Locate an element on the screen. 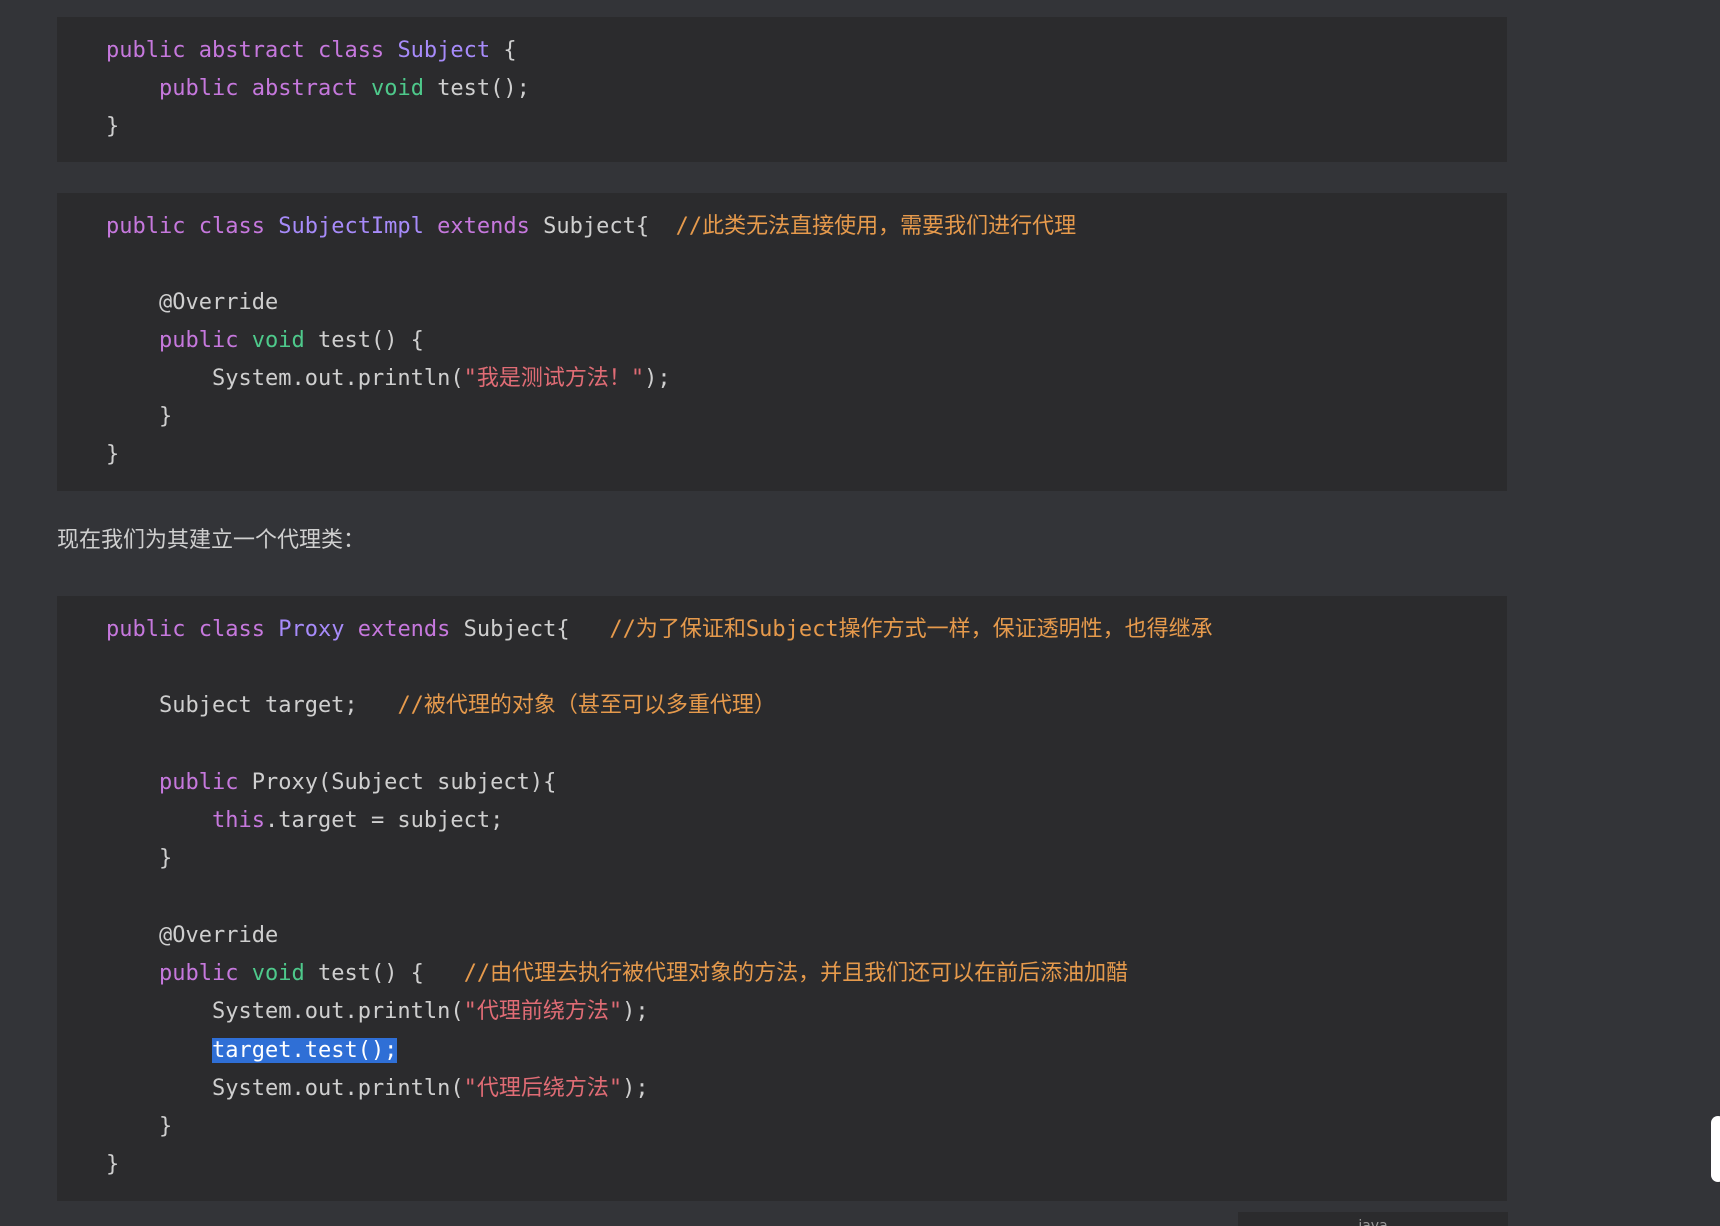 The width and height of the screenshot is (1720, 1226). code-line: System.out.println("代理后绕方法"); is located at coordinates (430, 1089).